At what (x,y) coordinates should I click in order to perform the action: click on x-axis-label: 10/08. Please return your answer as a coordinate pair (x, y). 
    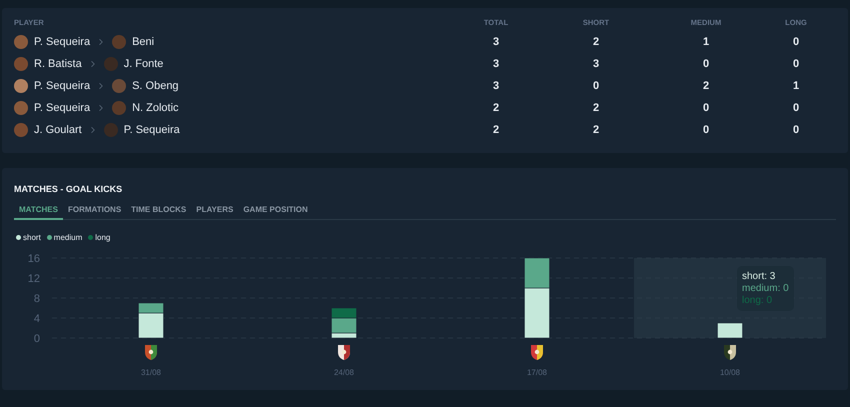
    Looking at the image, I should click on (730, 372).